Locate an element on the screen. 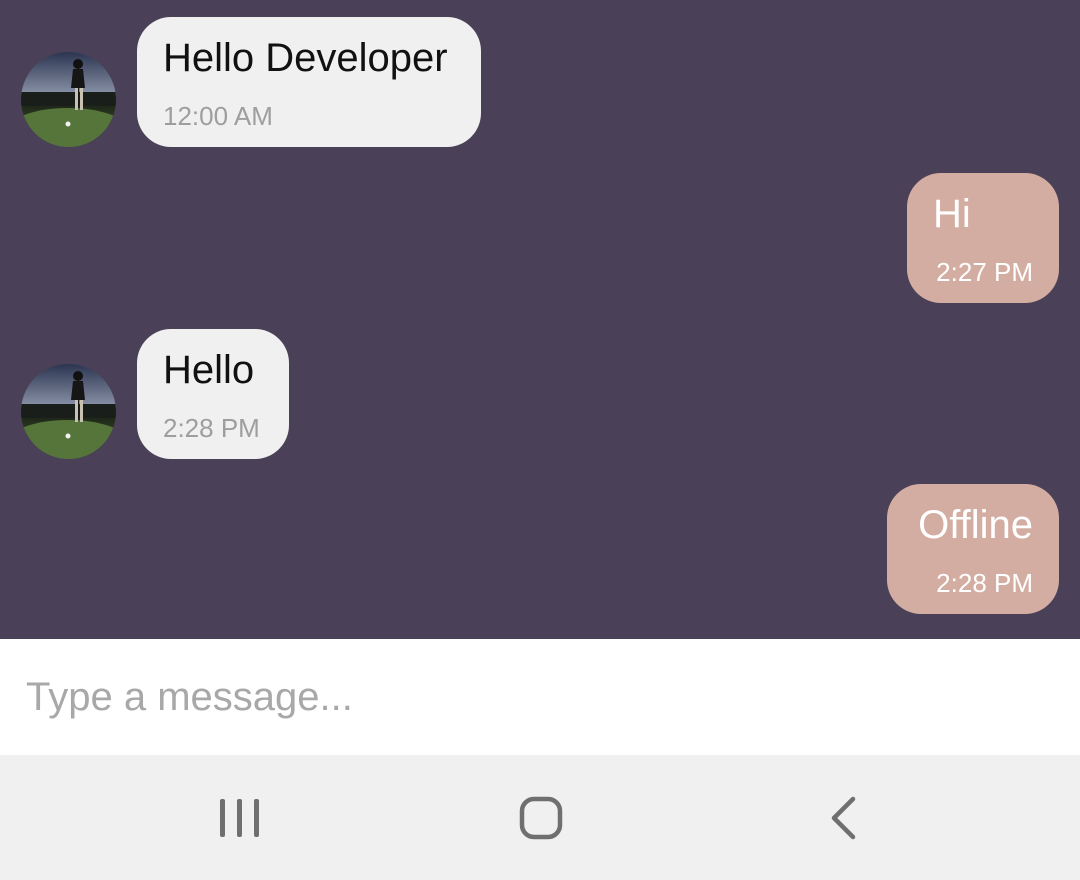 The width and height of the screenshot is (1080, 880). back-button is located at coordinates (845, 818).